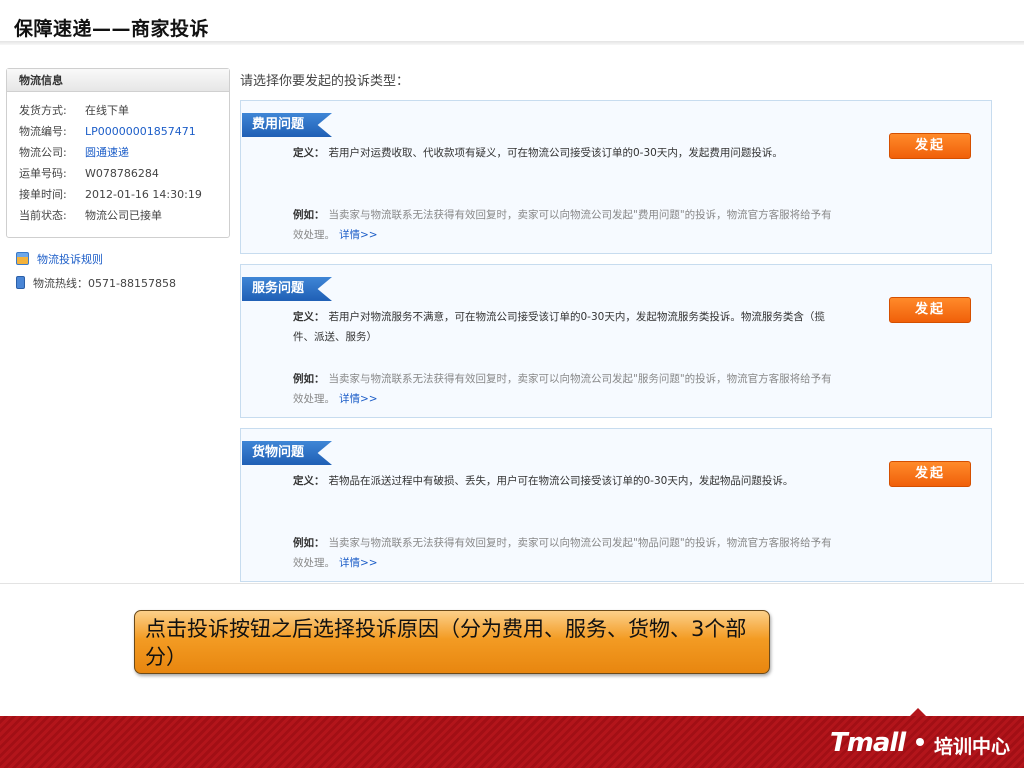 This screenshot has height=768, width=1024. I want to click on info-value: 物流公司已接单, so click(123, 215).